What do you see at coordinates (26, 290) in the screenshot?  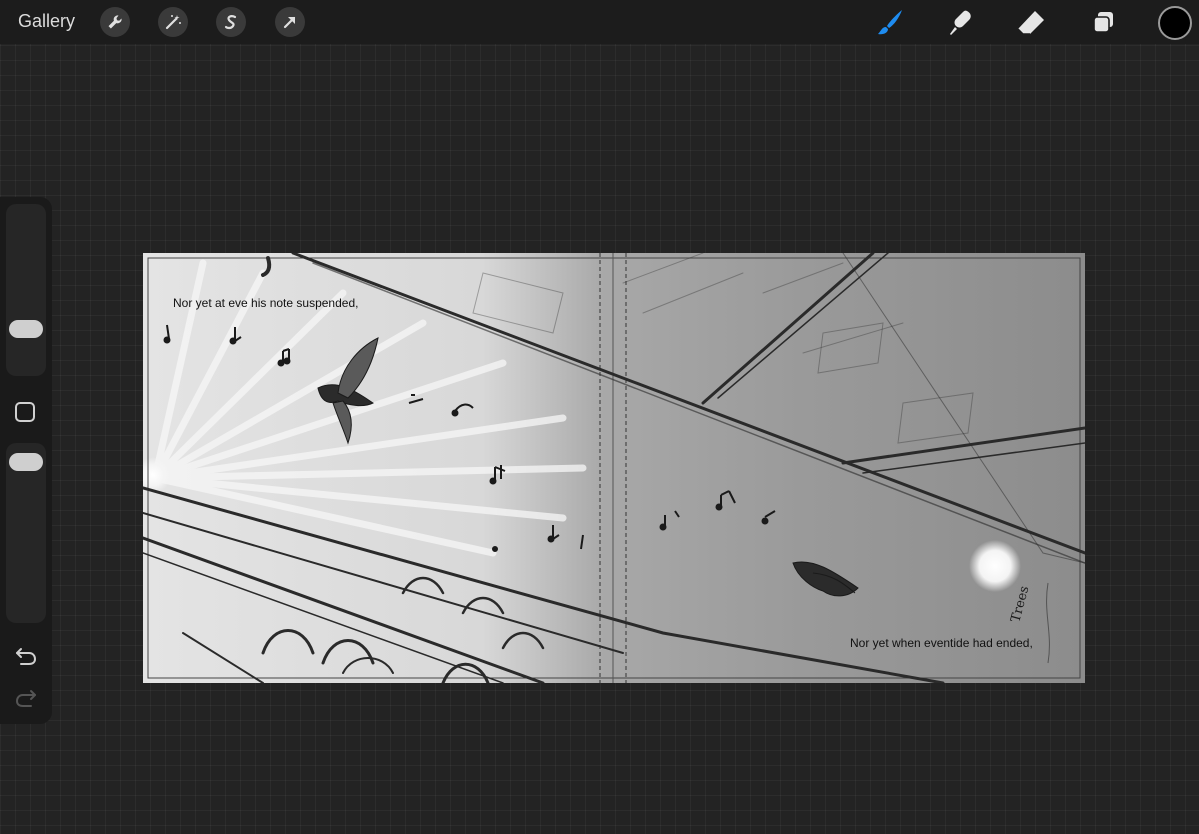 I see `brush-size-slider` at bounding box center [26, 290].